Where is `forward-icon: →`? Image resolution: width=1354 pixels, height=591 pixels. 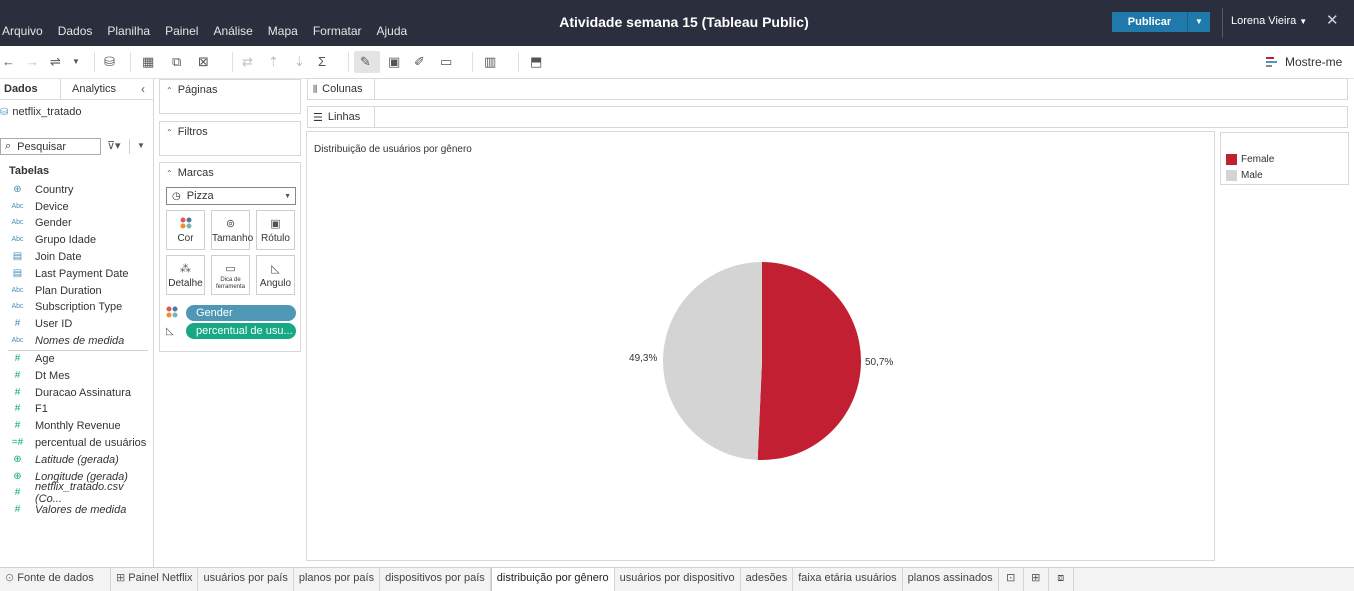
forward-icon: → is located at coordinates (32, 62).